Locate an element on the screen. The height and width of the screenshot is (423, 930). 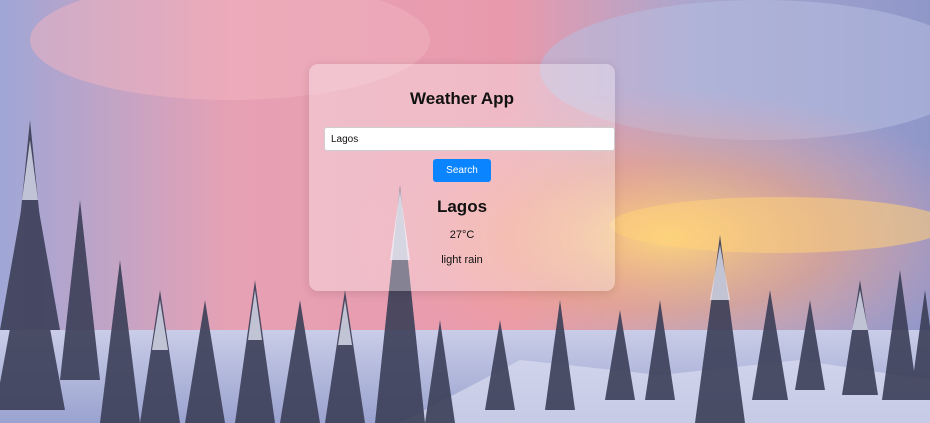
city-search-input is located at coordinates (469, 139).